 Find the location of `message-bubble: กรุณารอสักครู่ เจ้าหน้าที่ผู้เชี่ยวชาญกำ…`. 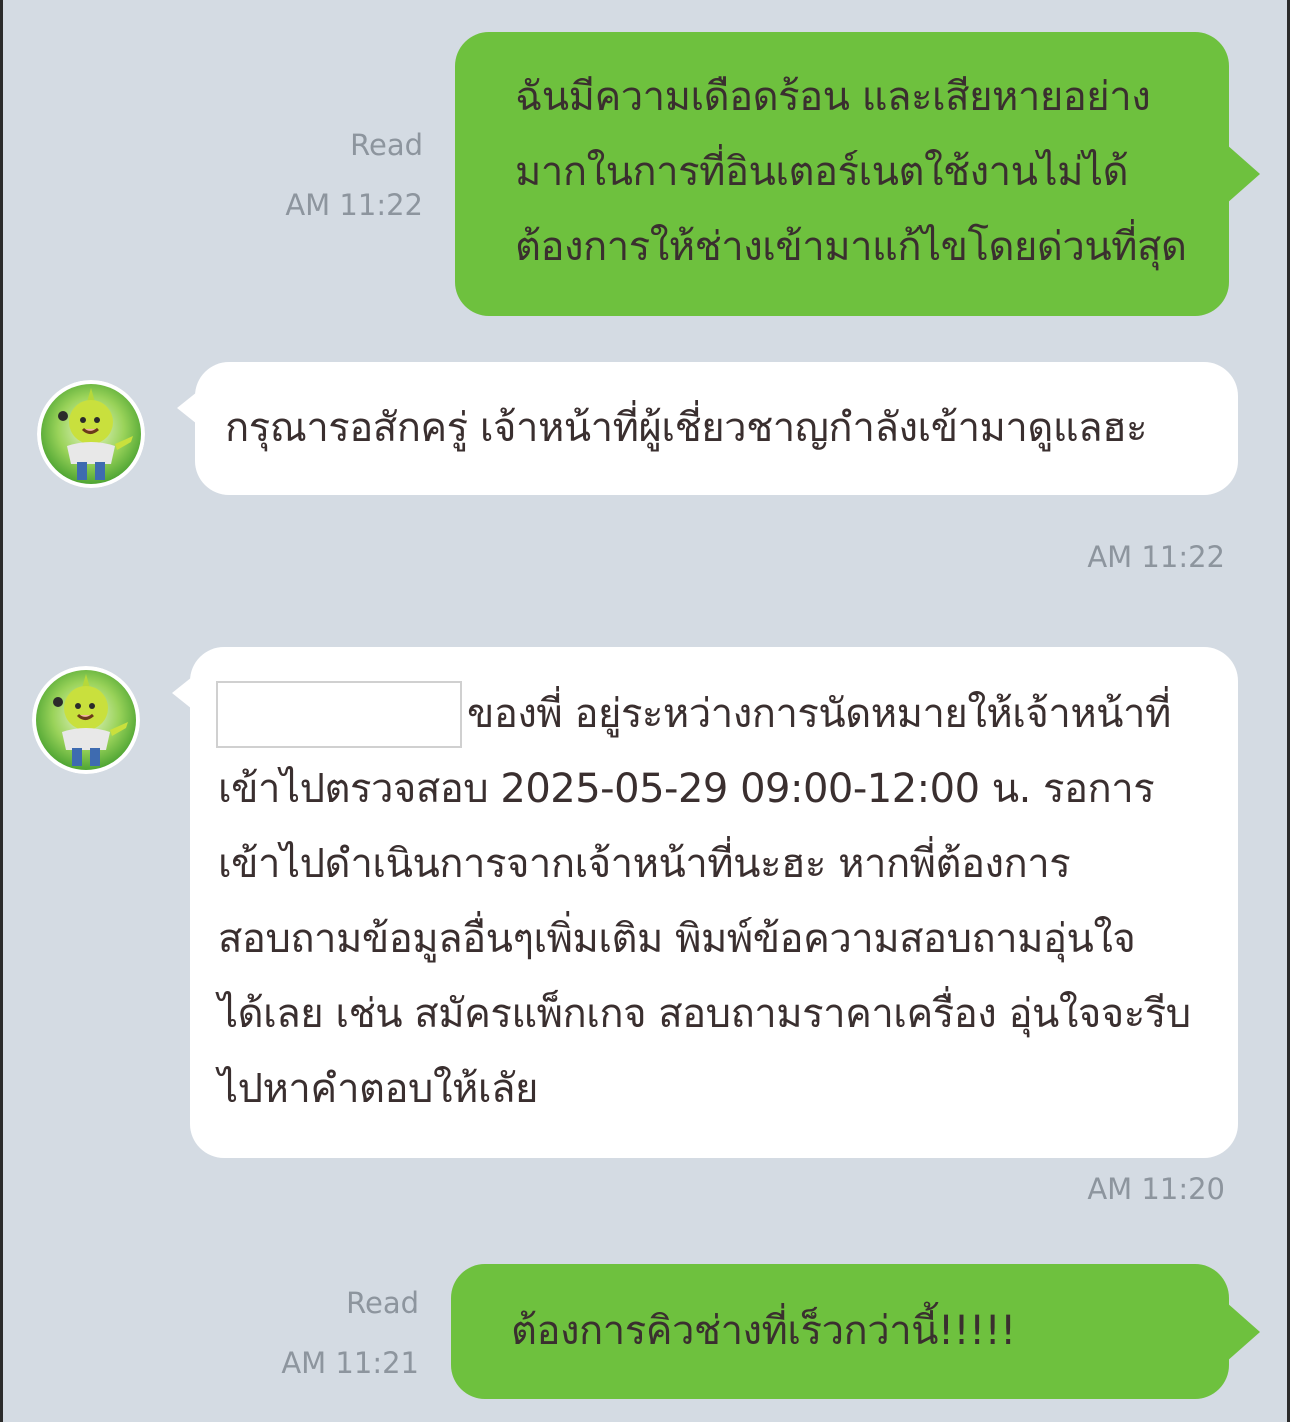

message-bubble: กรุณารอสักครู่ เจ้าหน้าที่ผู้เชี่ยวชาญกำ… is located at coordinates (716, 428).